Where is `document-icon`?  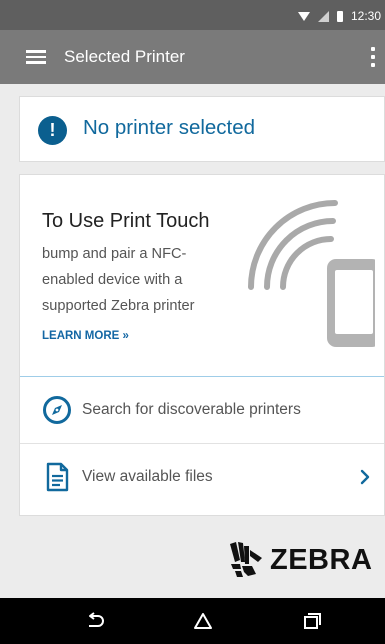 document-icon is located at coordinates (57, 477).